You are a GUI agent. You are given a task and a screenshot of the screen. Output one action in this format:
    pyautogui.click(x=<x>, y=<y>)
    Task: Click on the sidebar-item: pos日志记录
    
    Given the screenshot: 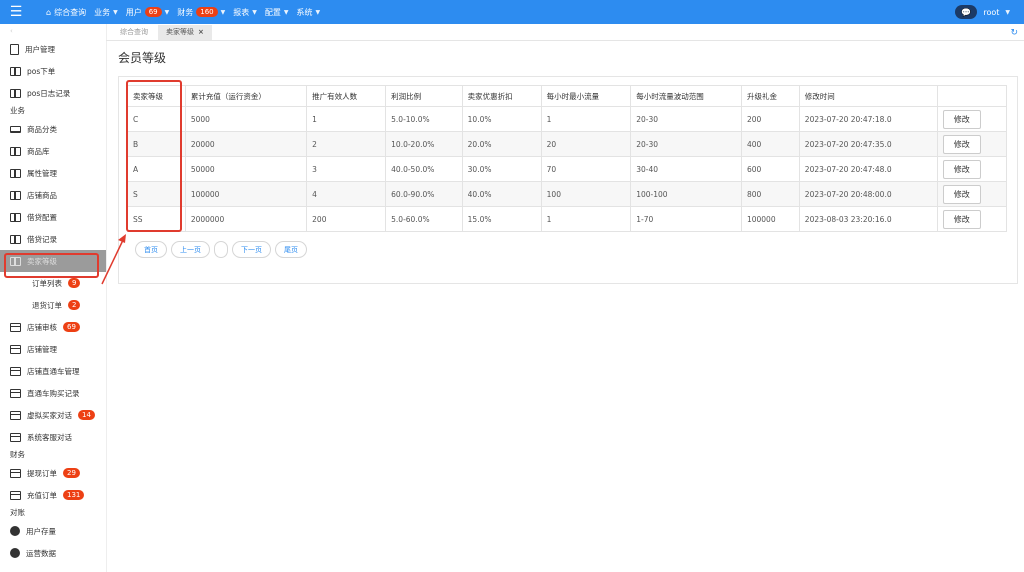 What is the action you would take?
    pyautogui.click(x=53, y=93)
    